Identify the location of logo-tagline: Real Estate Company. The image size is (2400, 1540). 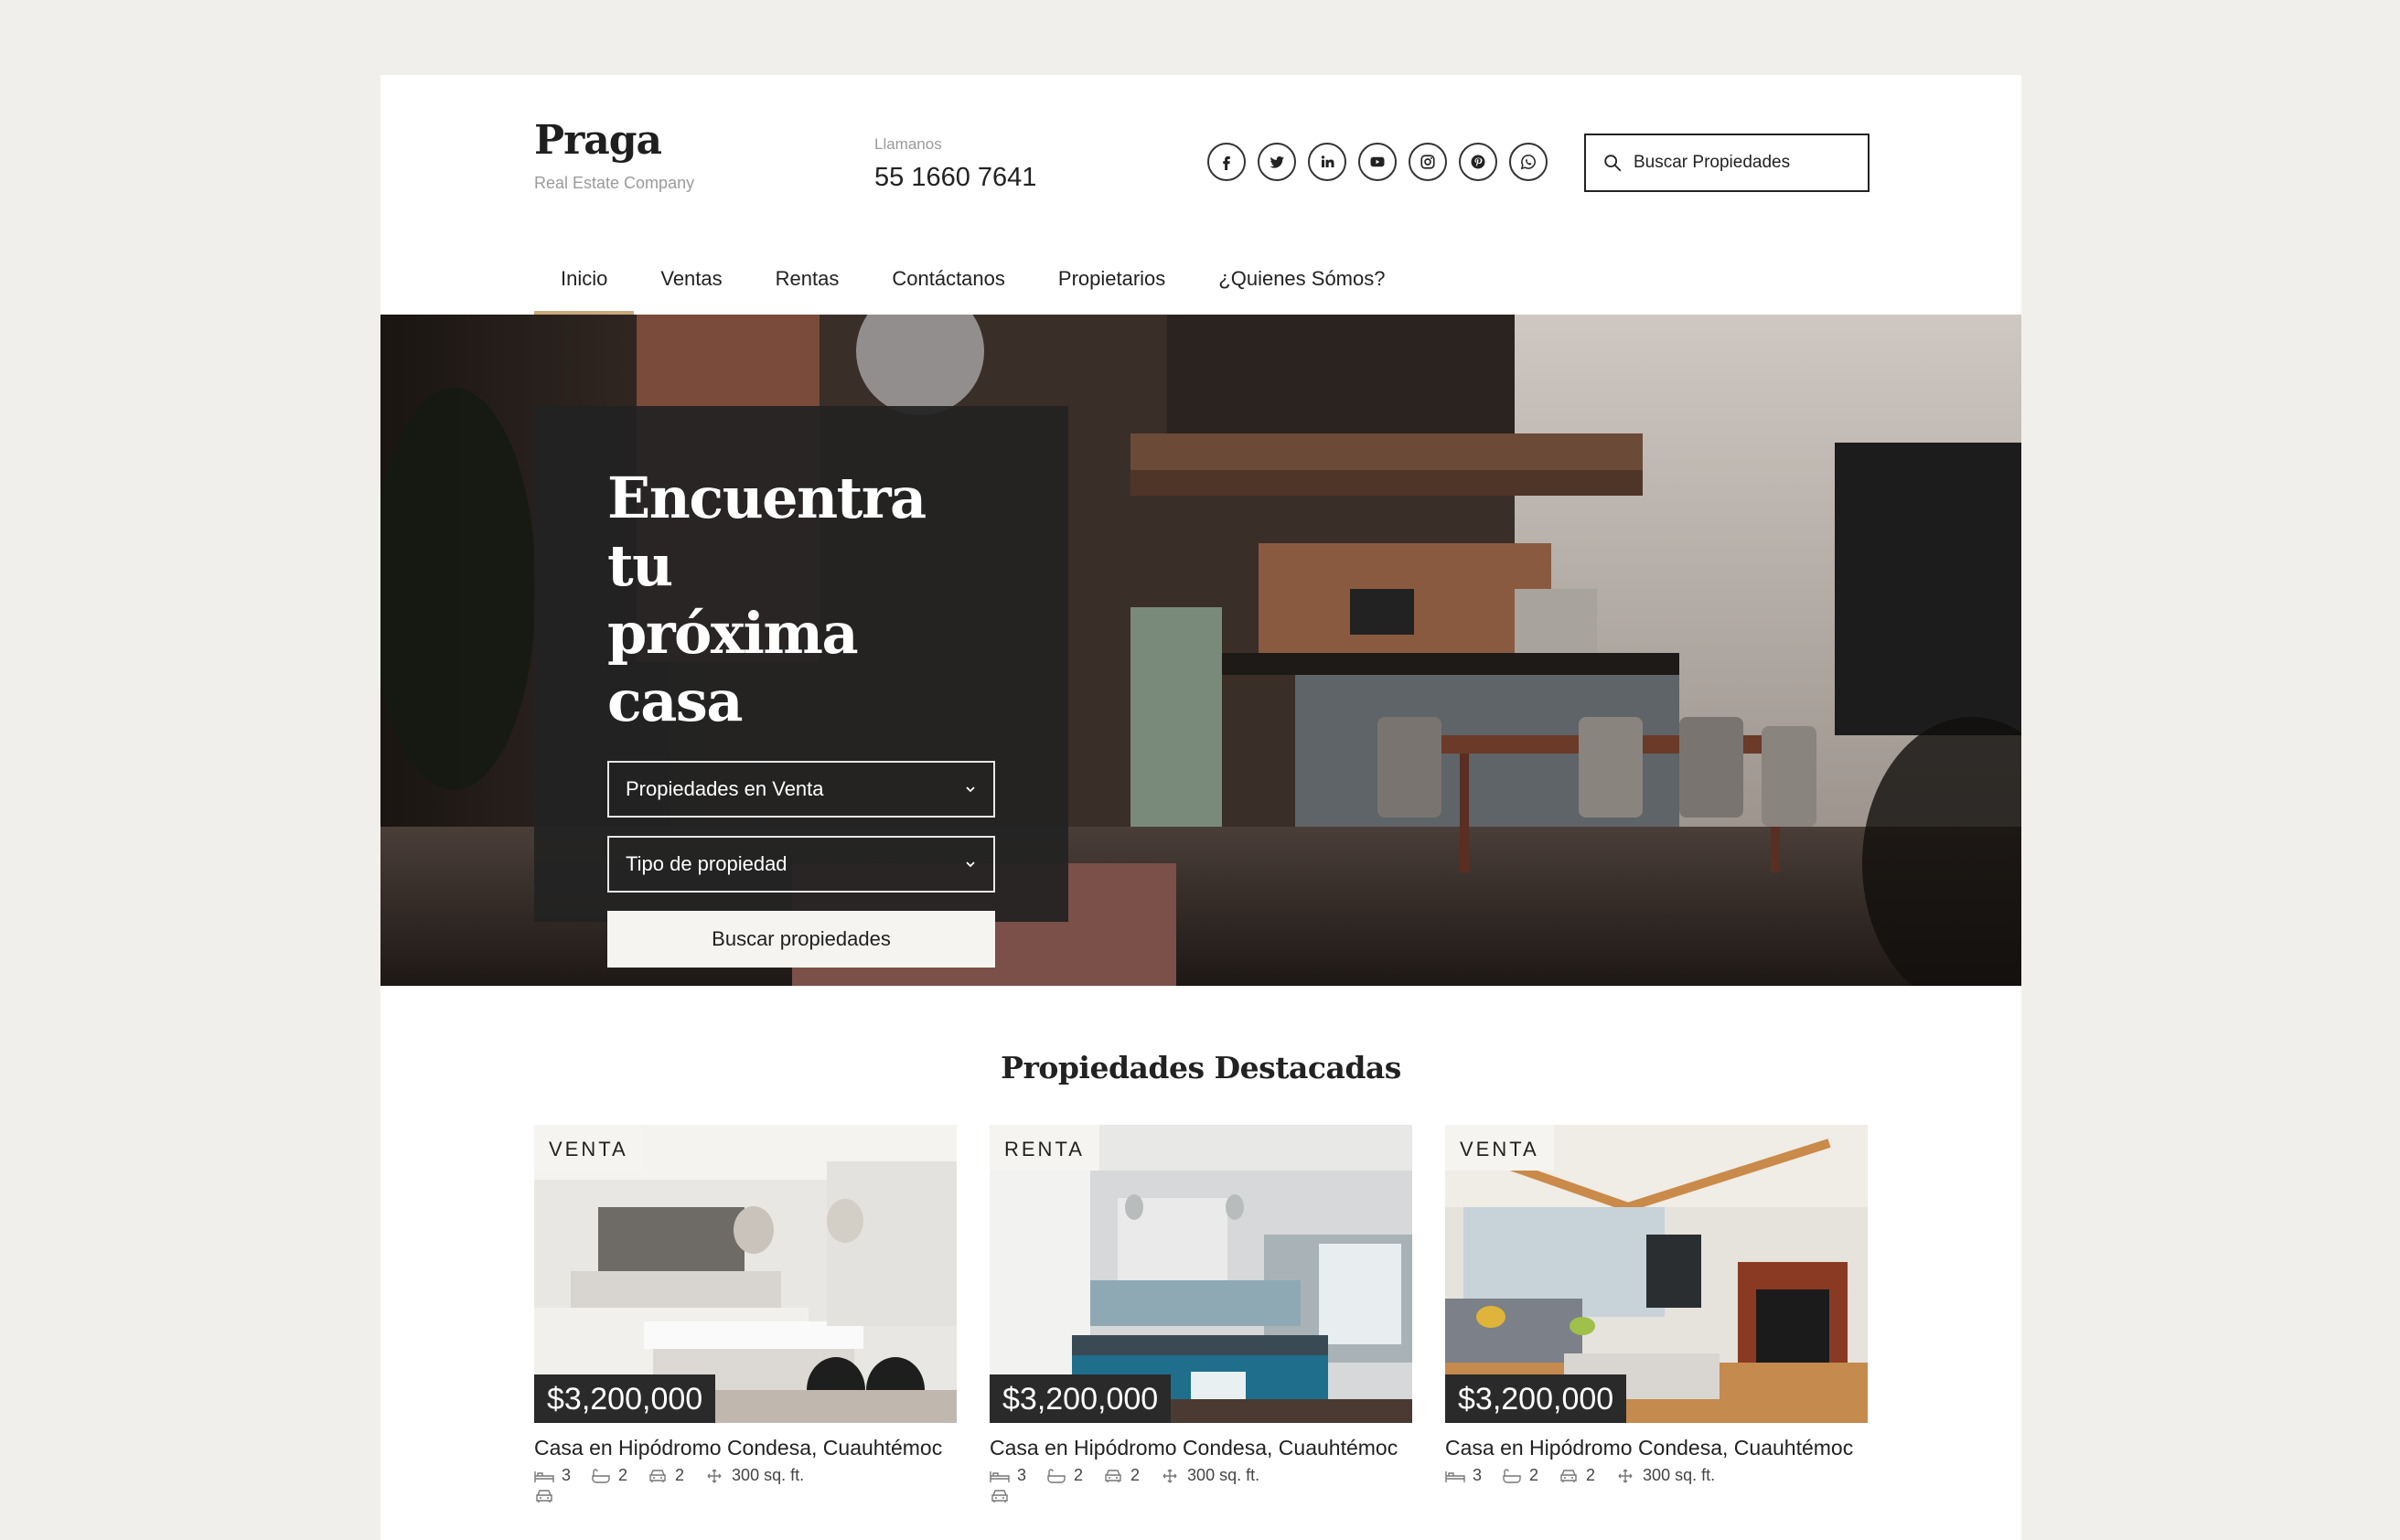
(614, 183).